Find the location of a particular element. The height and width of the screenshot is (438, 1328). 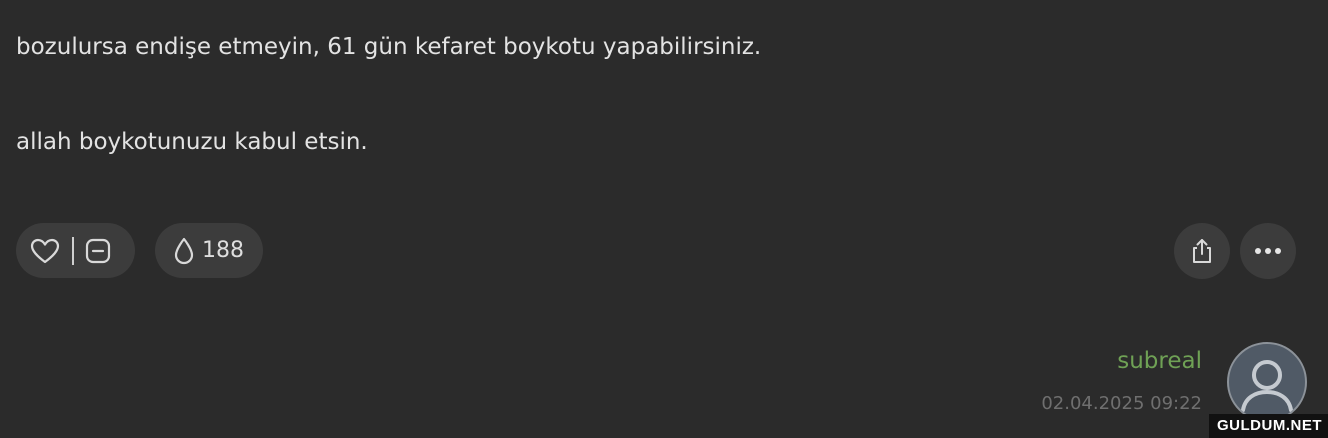

more-options-button is located at coordinates (1268, 251).